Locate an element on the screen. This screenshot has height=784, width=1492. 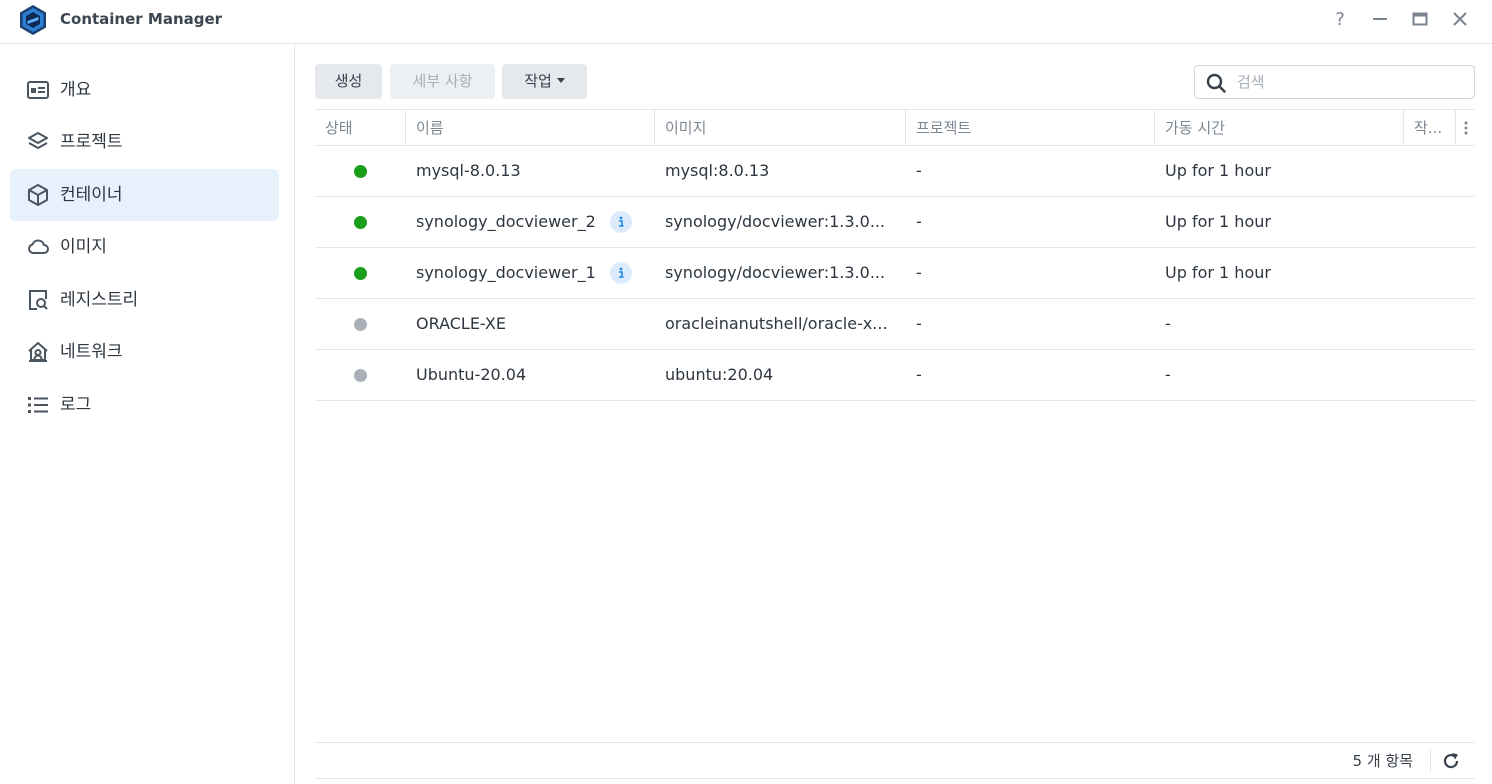
search-box is located at coordinates (1334, 82).